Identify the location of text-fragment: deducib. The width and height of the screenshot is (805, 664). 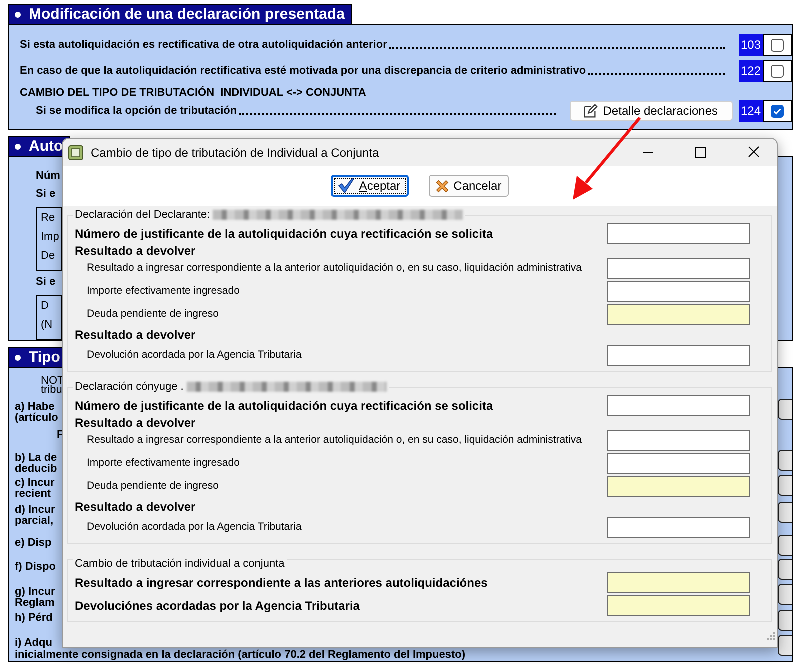
(36, 469).